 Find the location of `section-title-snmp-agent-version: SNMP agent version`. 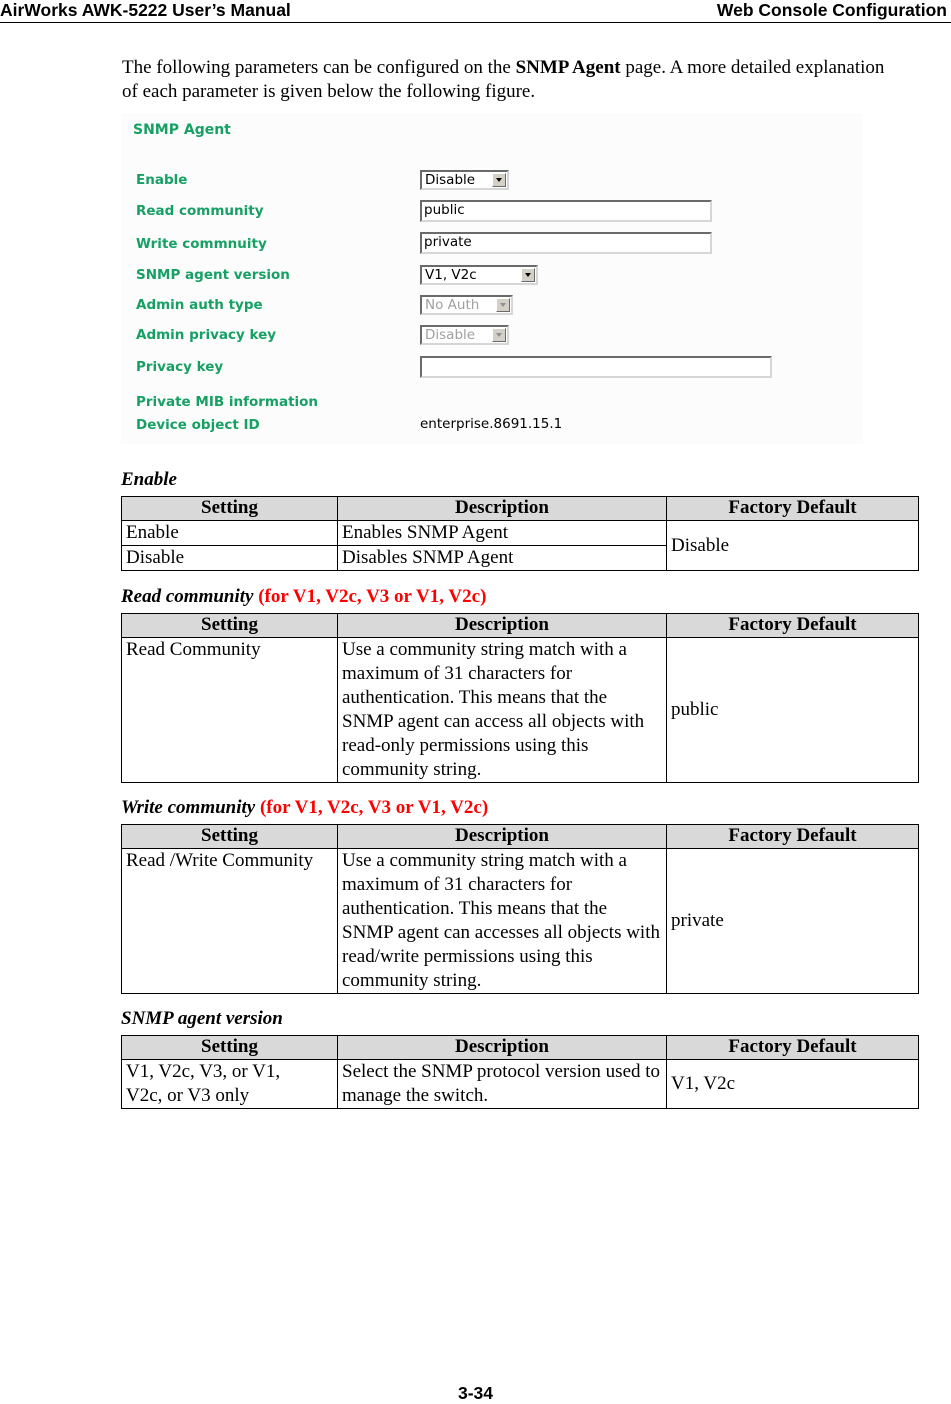

section-title-snmp-agent-version: SNMP agent version is located at coordinates (202, 1019).